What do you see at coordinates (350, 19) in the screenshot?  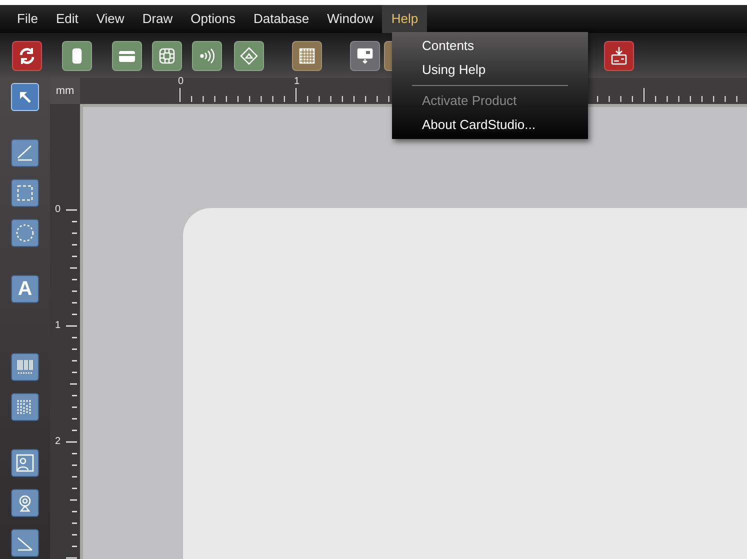 I see `menu-item: Window` at bounding box center [350, 19].